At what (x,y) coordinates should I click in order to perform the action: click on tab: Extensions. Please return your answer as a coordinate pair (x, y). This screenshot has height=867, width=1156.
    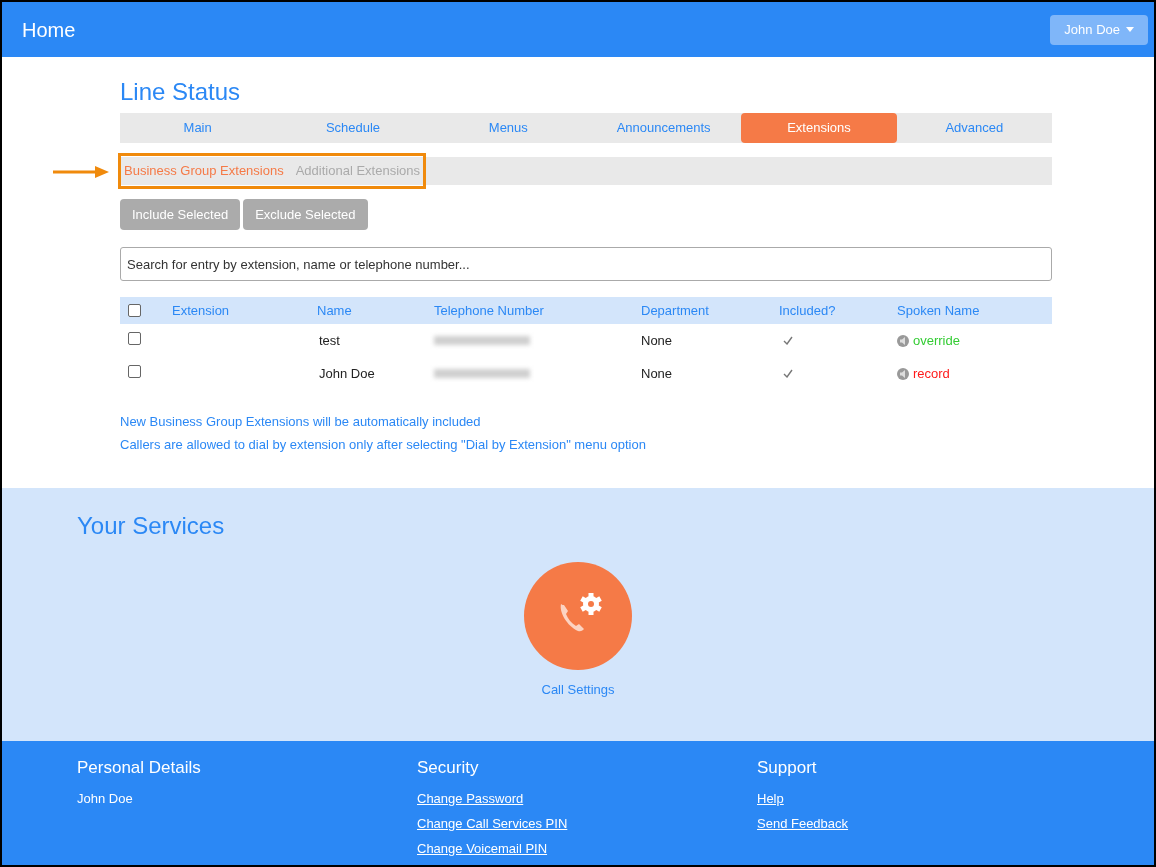
    Looking at the image, I should click on (819, 128).